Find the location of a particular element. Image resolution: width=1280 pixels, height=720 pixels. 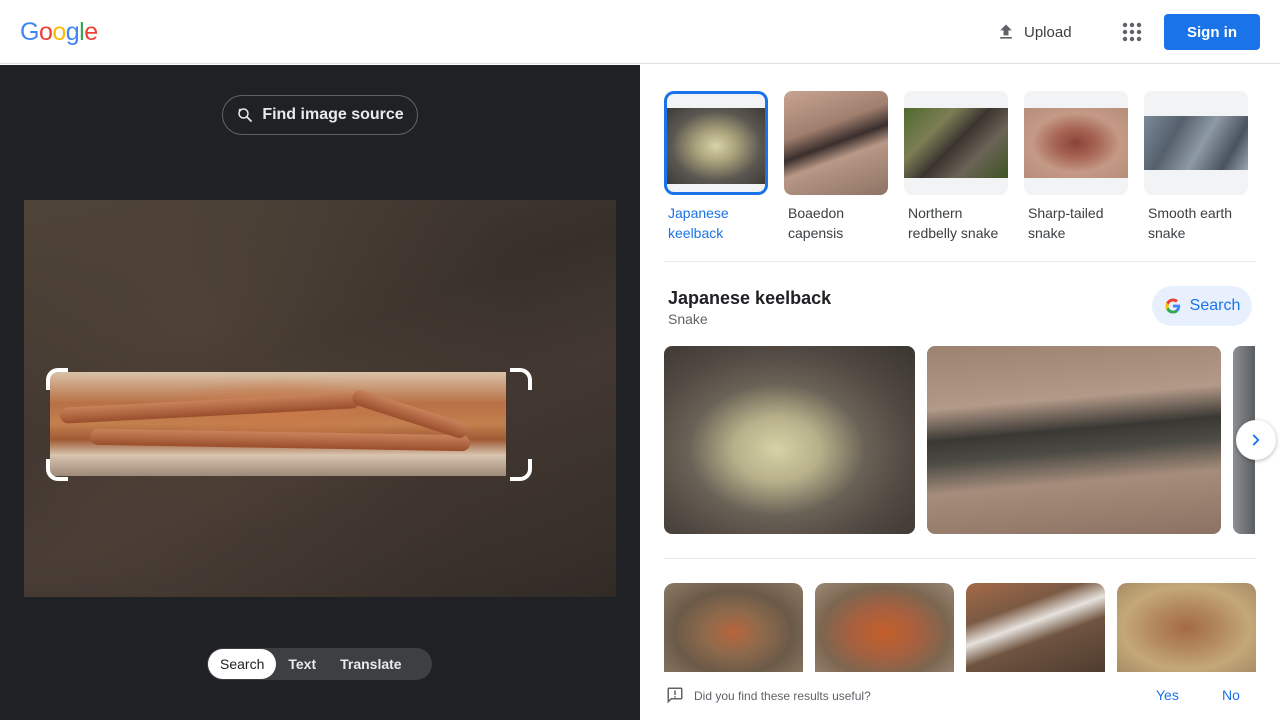

logo-letter: G is located at coordinates (29, 32).